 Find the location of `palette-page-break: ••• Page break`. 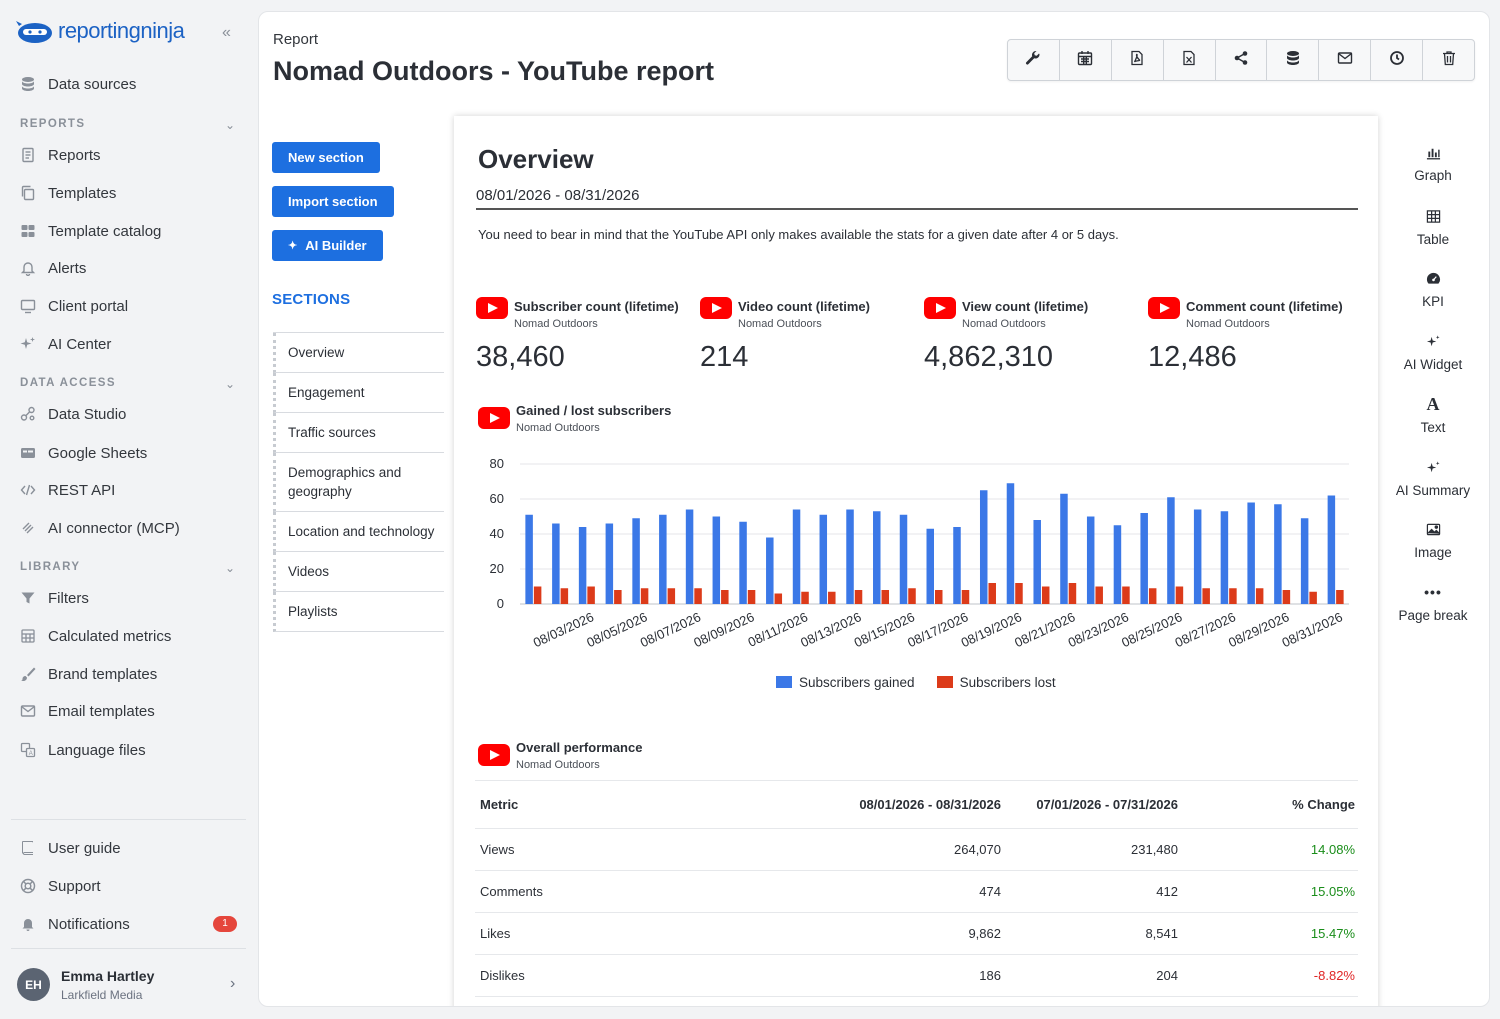

palette-page-break: ••• Page break is located at coordinates (1433, 602).